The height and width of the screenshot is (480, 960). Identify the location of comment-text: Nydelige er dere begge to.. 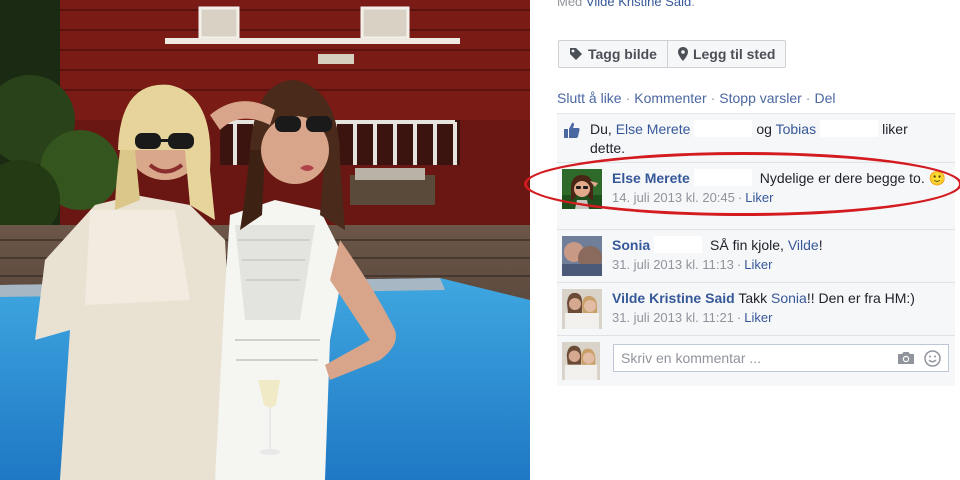
(842, 178).